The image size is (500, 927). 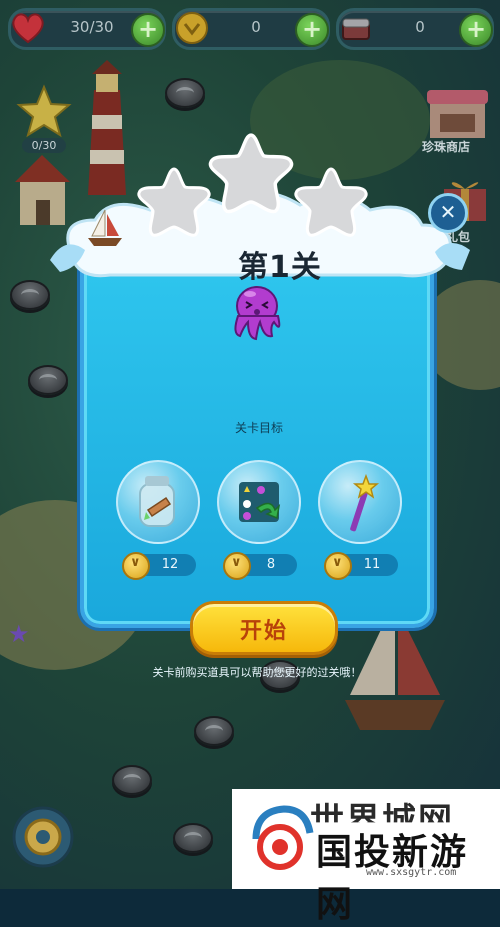 What do you see at coordinates (372, 564) in the screenshot?
I see `wand-price-value: 11` at bounding box center [372, 564].